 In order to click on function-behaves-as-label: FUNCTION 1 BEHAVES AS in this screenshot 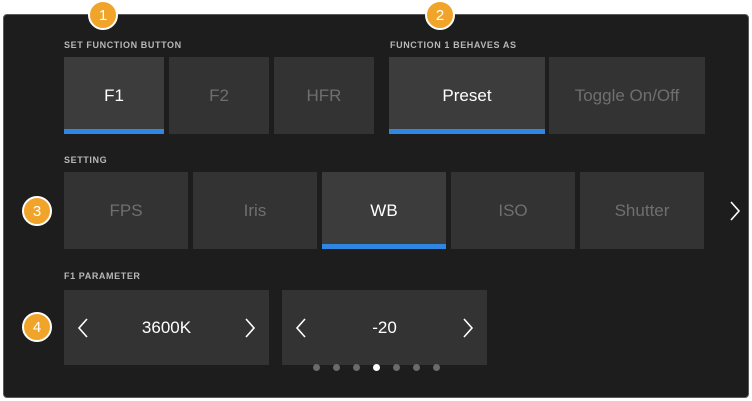, I will do `click(453, 45)`.